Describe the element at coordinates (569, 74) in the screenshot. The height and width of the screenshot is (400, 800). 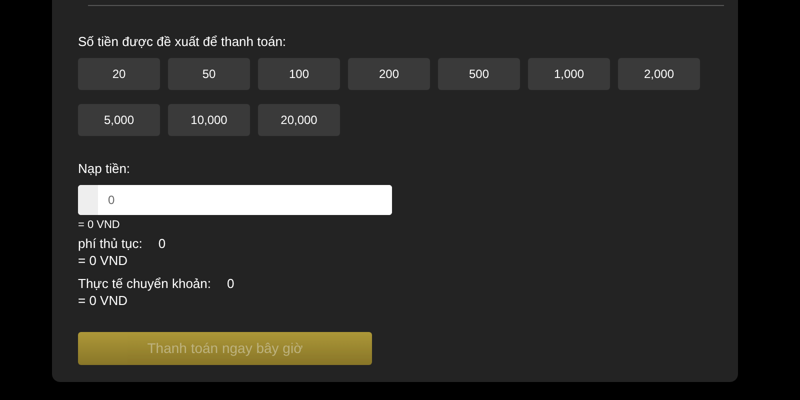
I see `amount-button: 1,000` at that location.